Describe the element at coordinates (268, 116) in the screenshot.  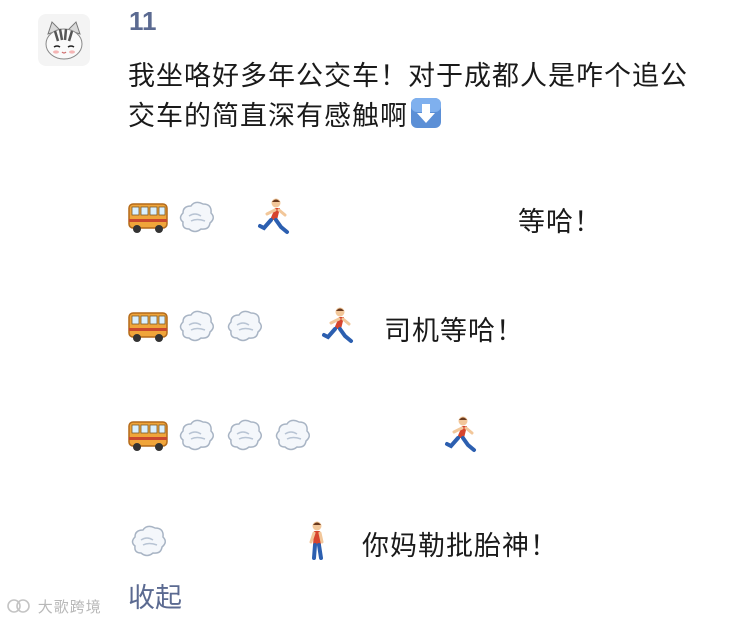
I see `comment-text-line-2-text: 交车的简直深有感触啊` at that location.